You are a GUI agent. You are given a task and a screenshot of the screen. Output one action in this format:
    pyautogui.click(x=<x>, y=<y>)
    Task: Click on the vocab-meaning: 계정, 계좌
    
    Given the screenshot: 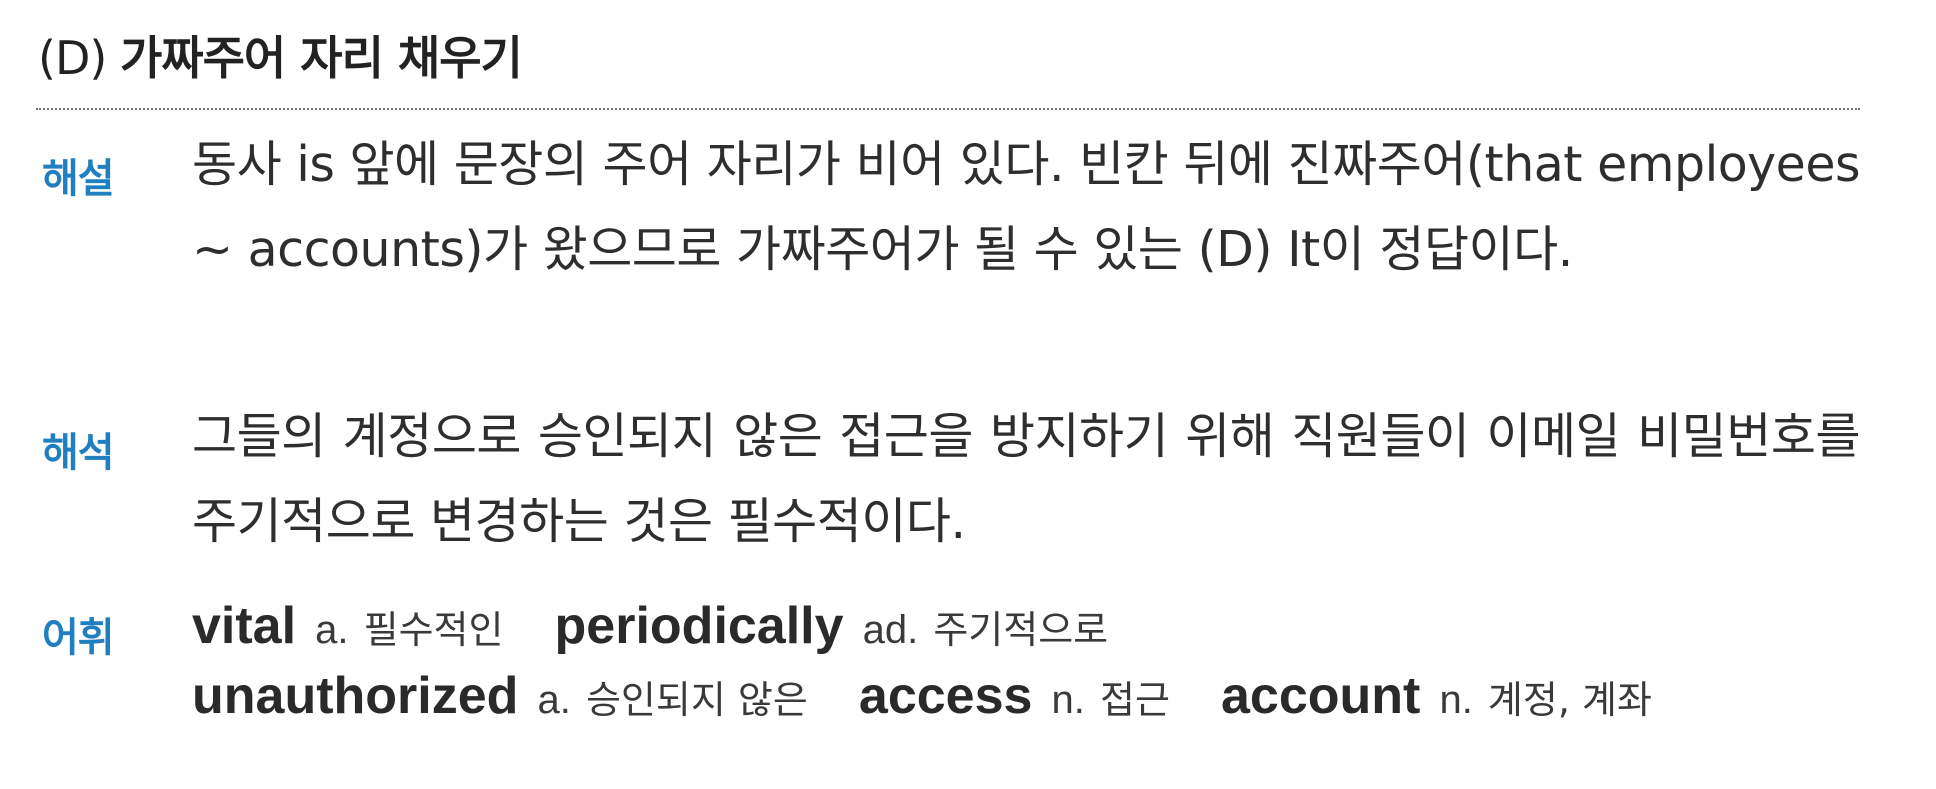 What is the action you would take?
    pyautogui.click(x=1569, y=700)
    